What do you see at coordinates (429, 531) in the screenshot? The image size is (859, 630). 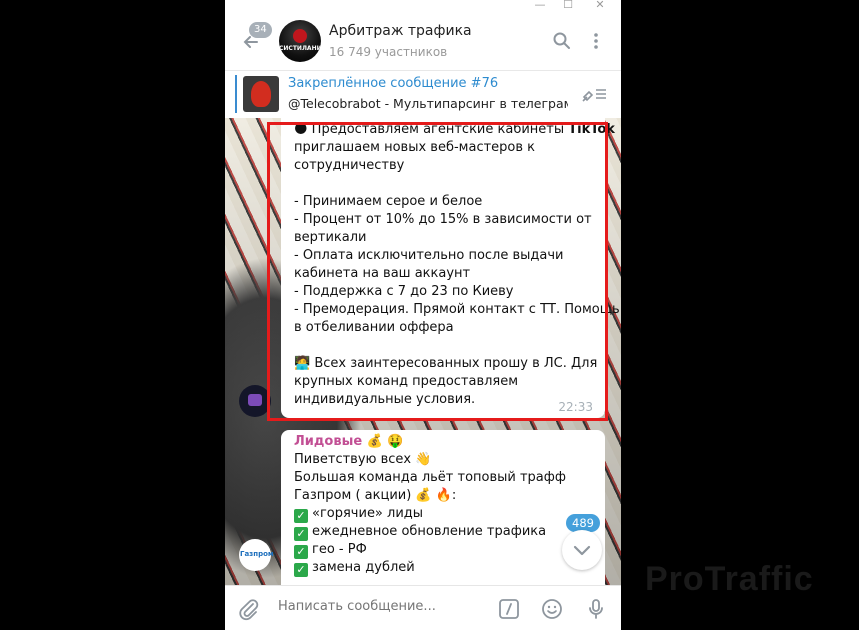 I see `list-item-text: ежедневное обновление трафика` at bounding box center [429, 531].